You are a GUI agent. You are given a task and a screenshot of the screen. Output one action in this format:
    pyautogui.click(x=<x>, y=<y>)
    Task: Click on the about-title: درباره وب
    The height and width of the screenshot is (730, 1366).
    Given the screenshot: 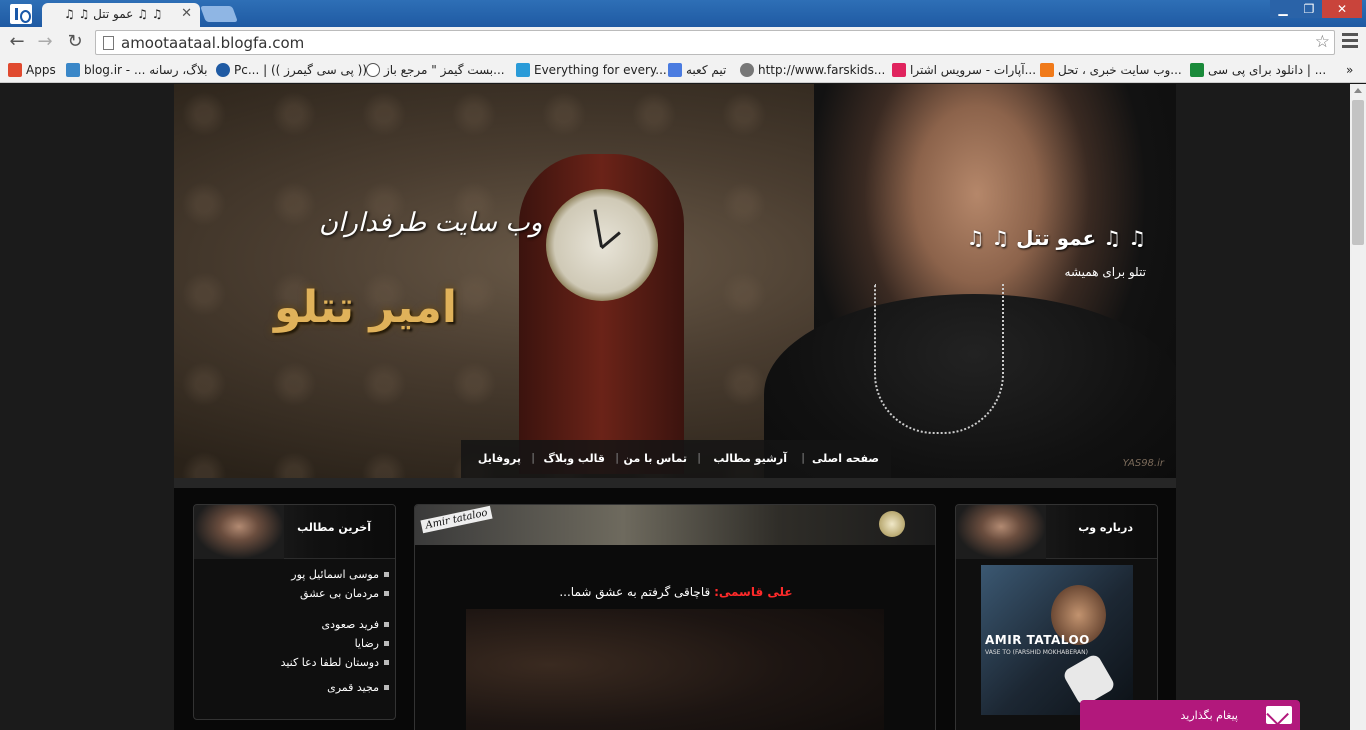 What is the action you would take?
    pyautogui.click(x=1105, y=527)
    